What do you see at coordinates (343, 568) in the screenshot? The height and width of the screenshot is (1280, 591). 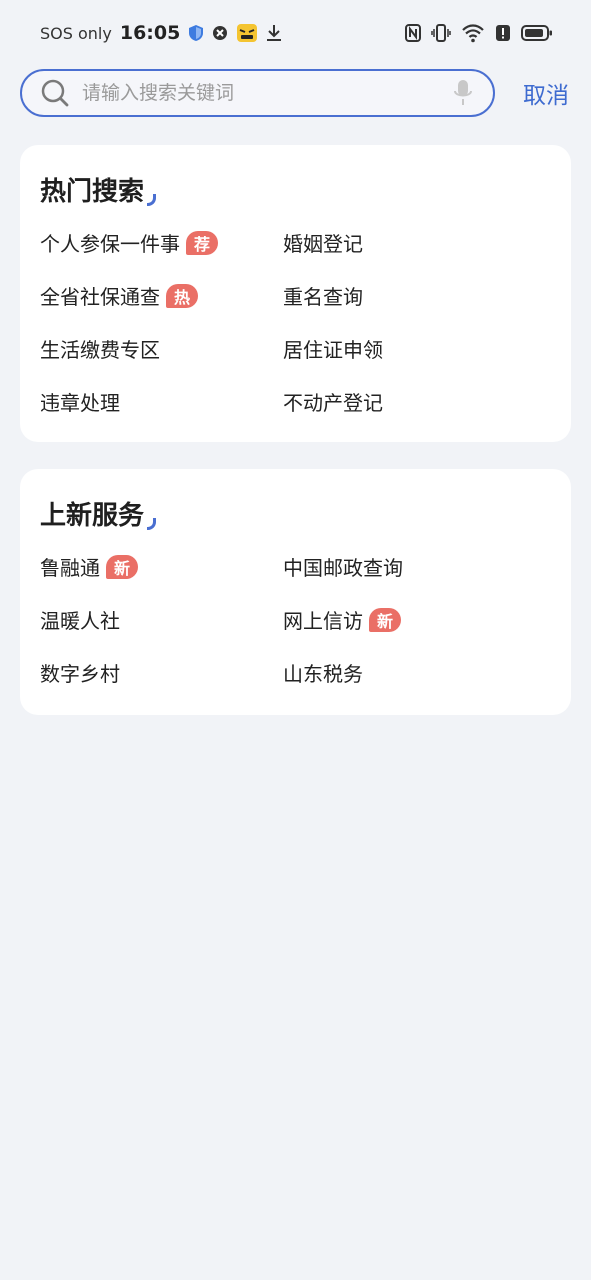 I see `item-label: 中国邮政查询` at bounding box center [343, 568].